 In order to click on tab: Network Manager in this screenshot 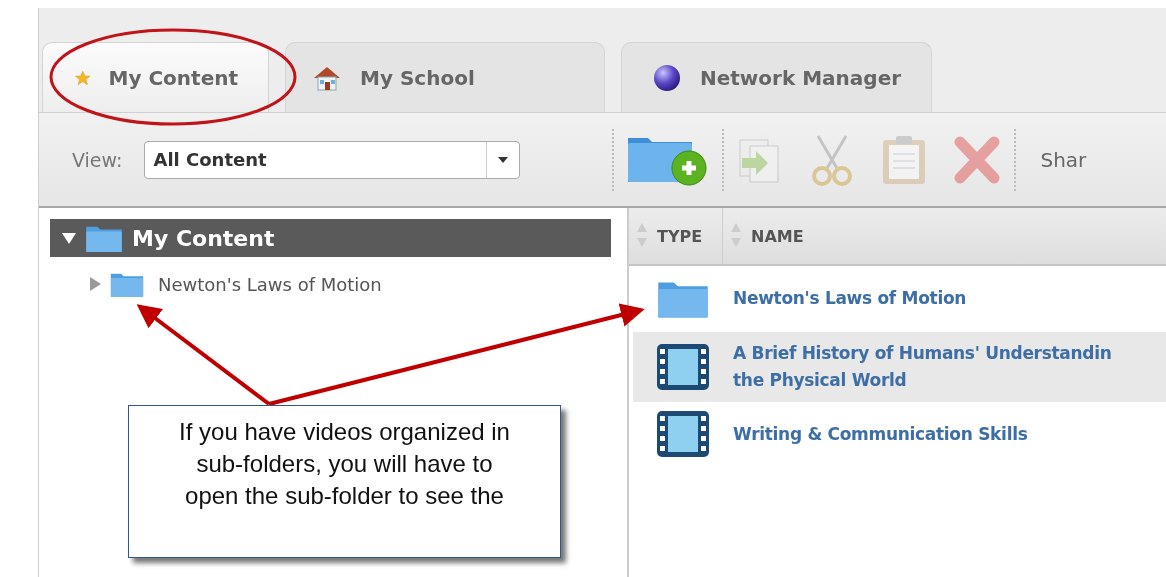, I will do `click(777, 77)`.